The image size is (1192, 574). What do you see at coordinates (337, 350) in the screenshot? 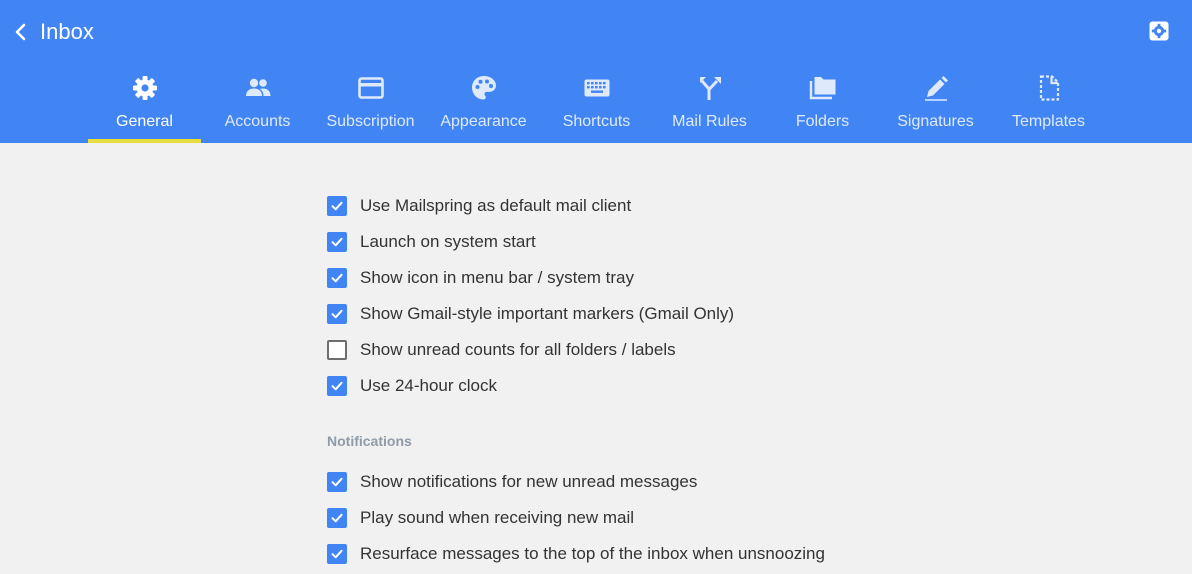
I see `checkbox-unchecked` at bounding box center [337, 350].